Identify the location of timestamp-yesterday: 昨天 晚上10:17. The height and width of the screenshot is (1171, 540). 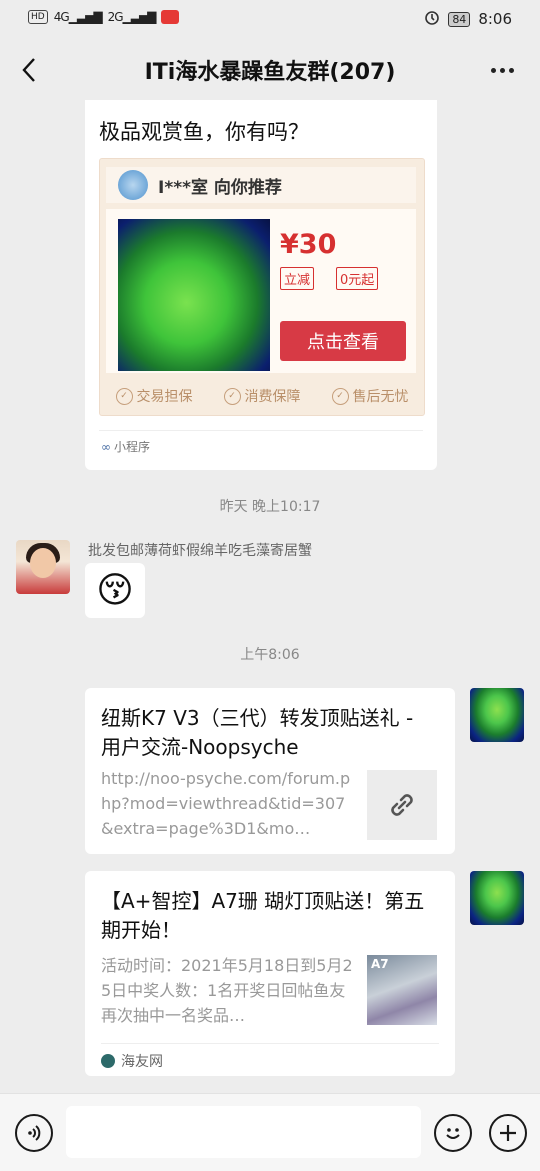
(270, 507).